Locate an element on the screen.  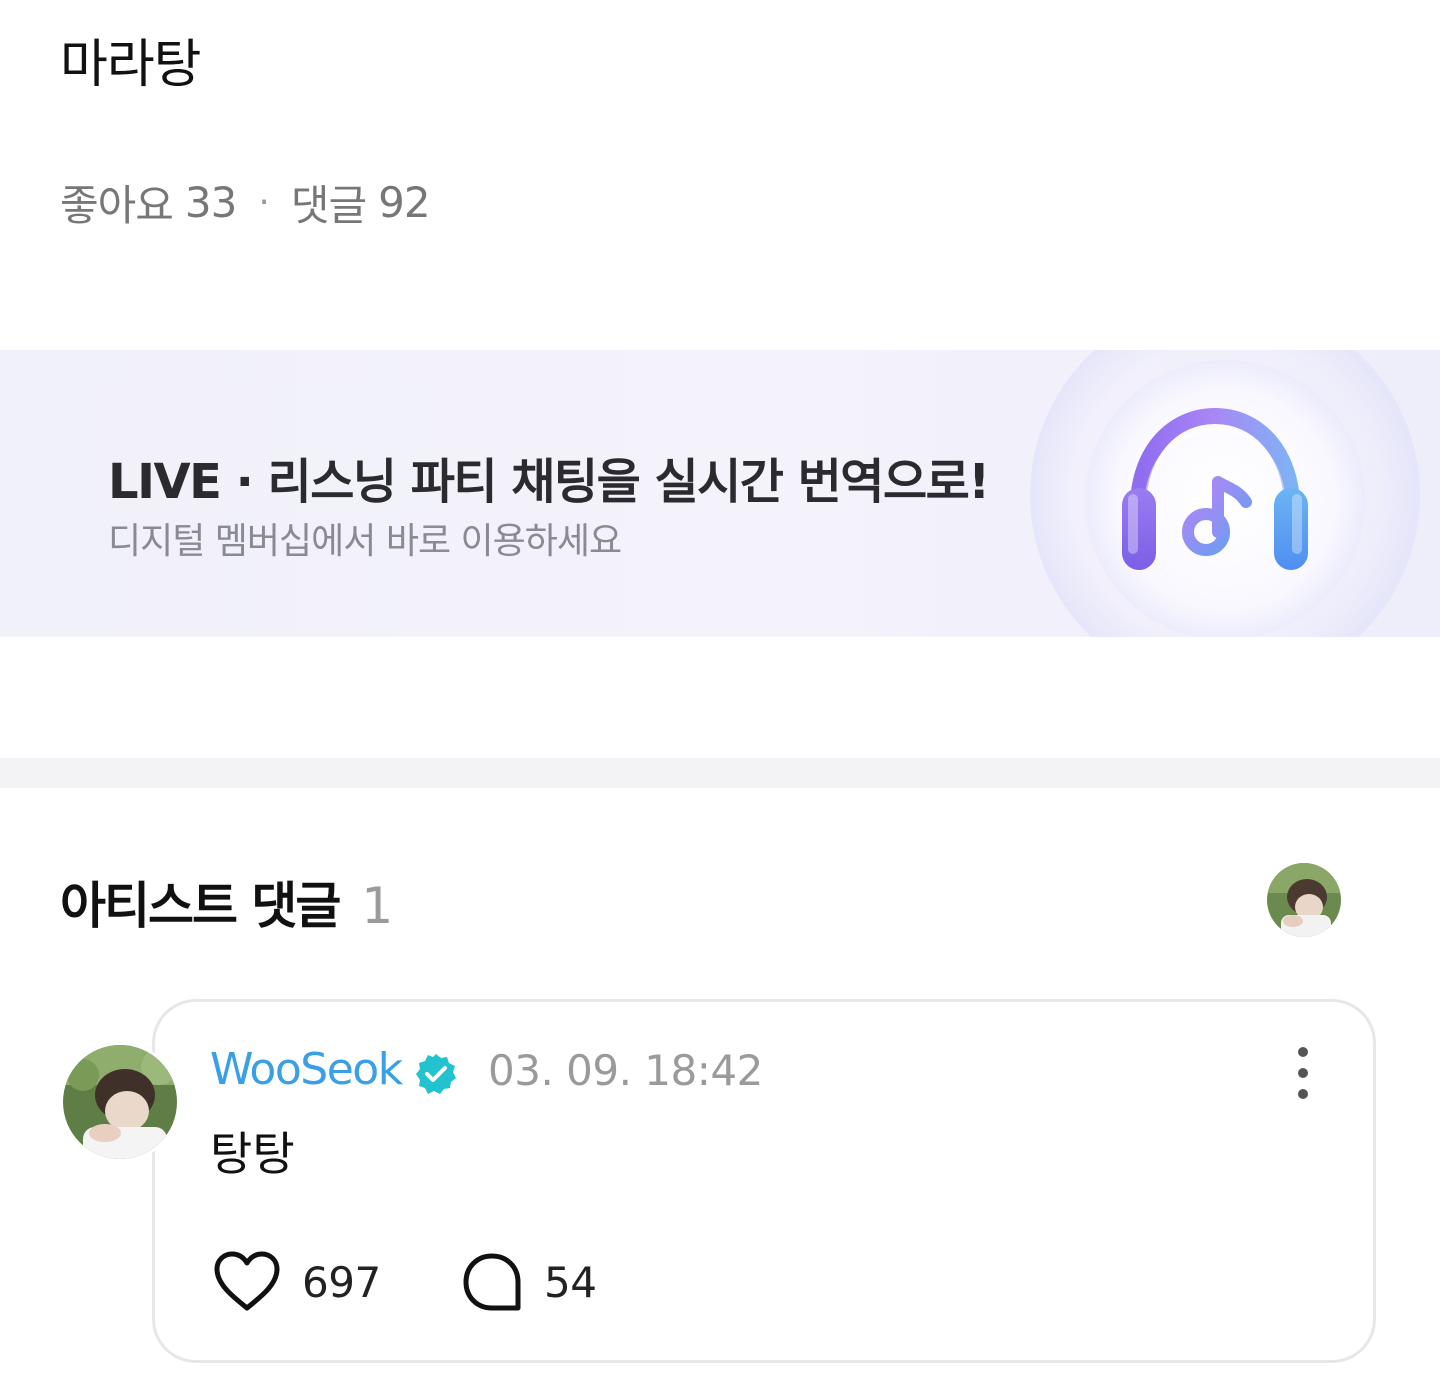
heart-icon is located at coordinates (247, 1281).